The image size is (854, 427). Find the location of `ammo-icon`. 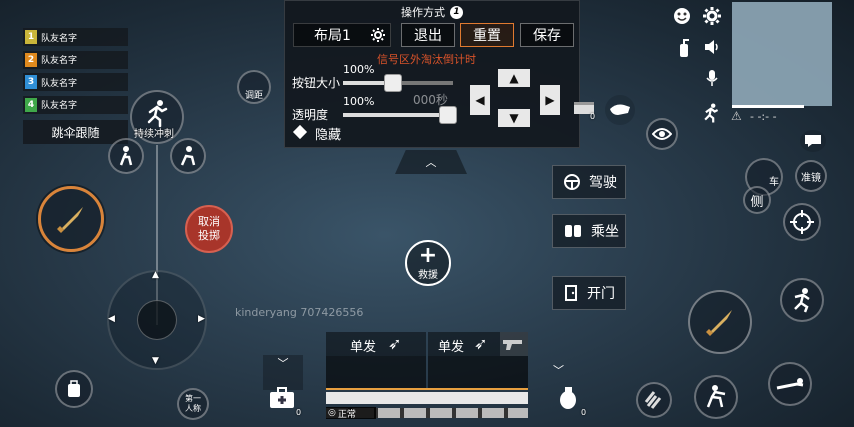

ammo-icon is located at coordinates (653, 400).